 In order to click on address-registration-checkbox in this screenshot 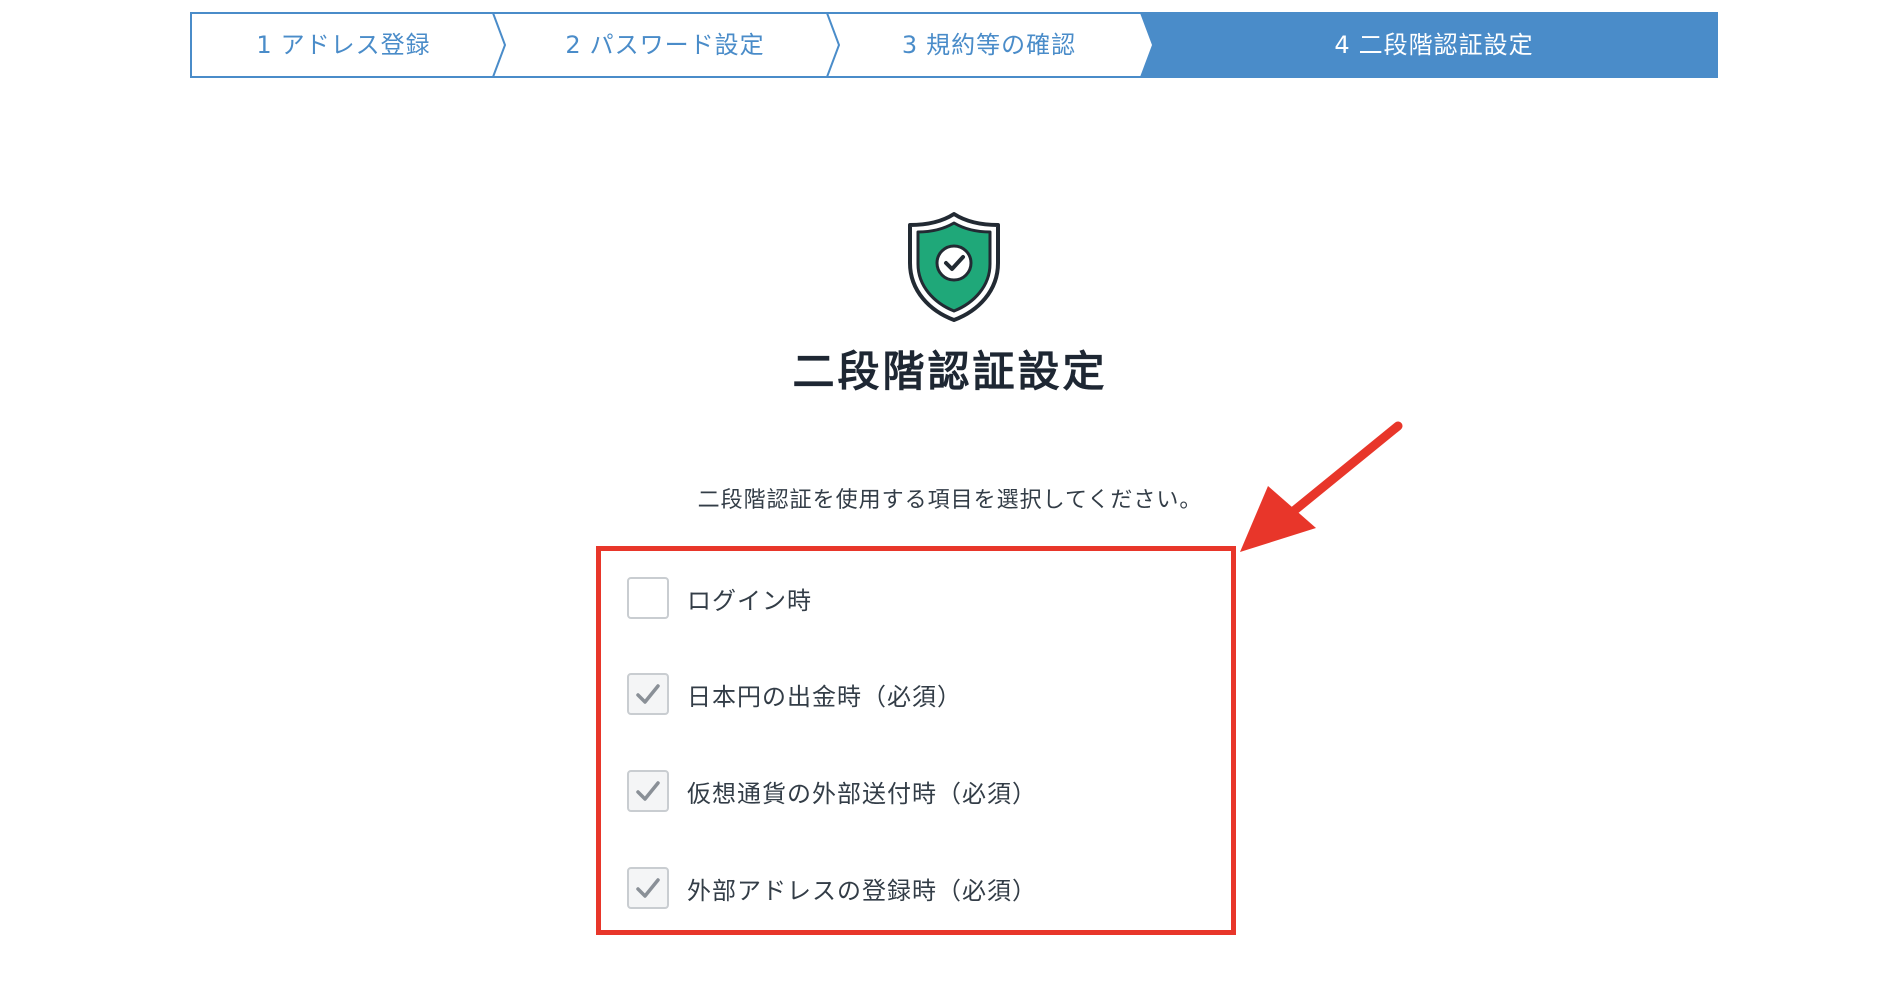, I will do `click(648, 888)`.